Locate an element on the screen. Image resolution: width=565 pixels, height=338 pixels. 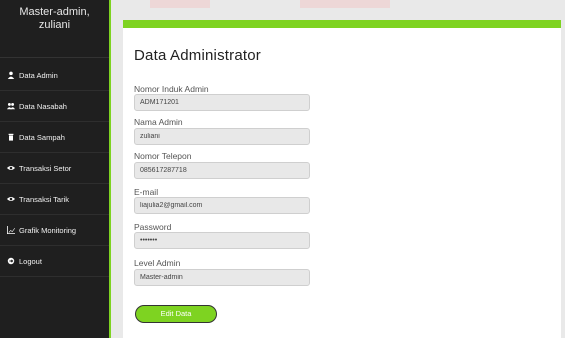
email-label: E-mail is located at coordinates (146, 192).